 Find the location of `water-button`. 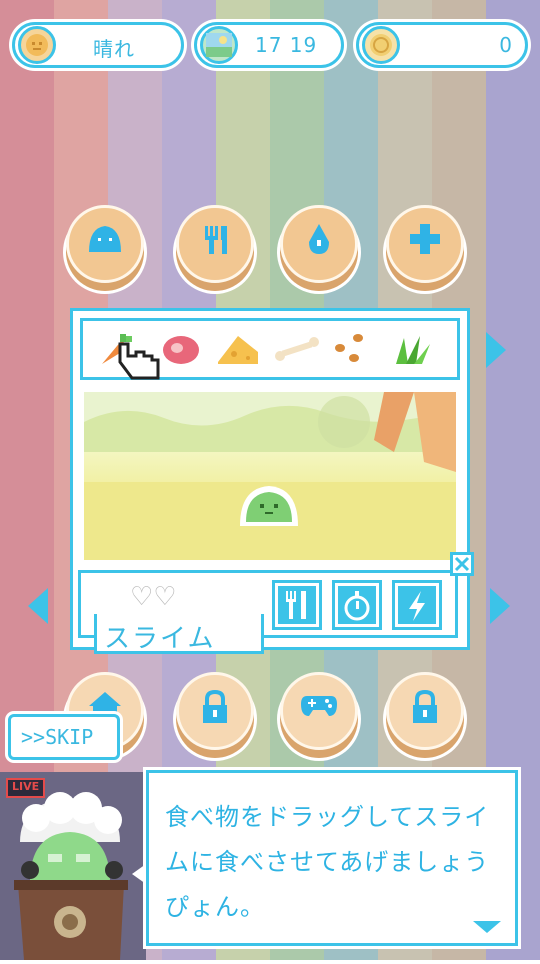

water-button is located at coordinates (319, 244).